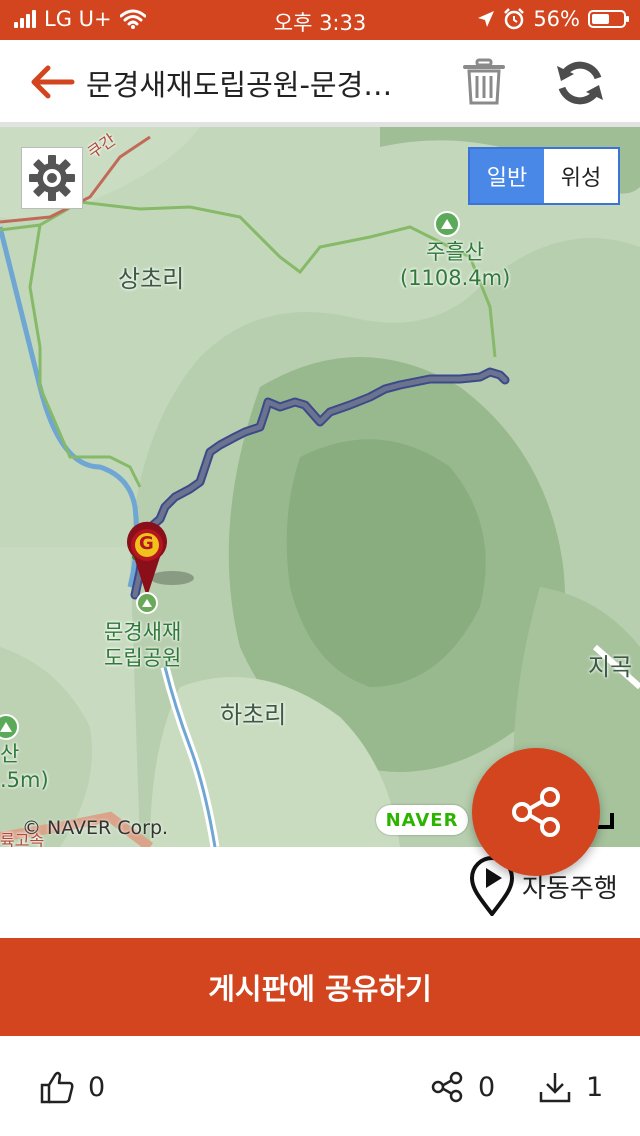  What do you see at coordinates (57, 1087) in the screenshot?
I see `thumbs-up-icon` at bounding box center [57, 1087].